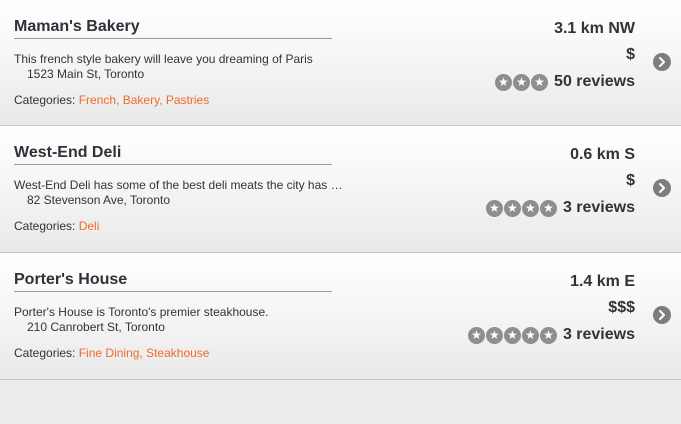 The height and width of the screenshot is (424, 681). I want to click on listing-name: West-End Deli, so click(173, 154).